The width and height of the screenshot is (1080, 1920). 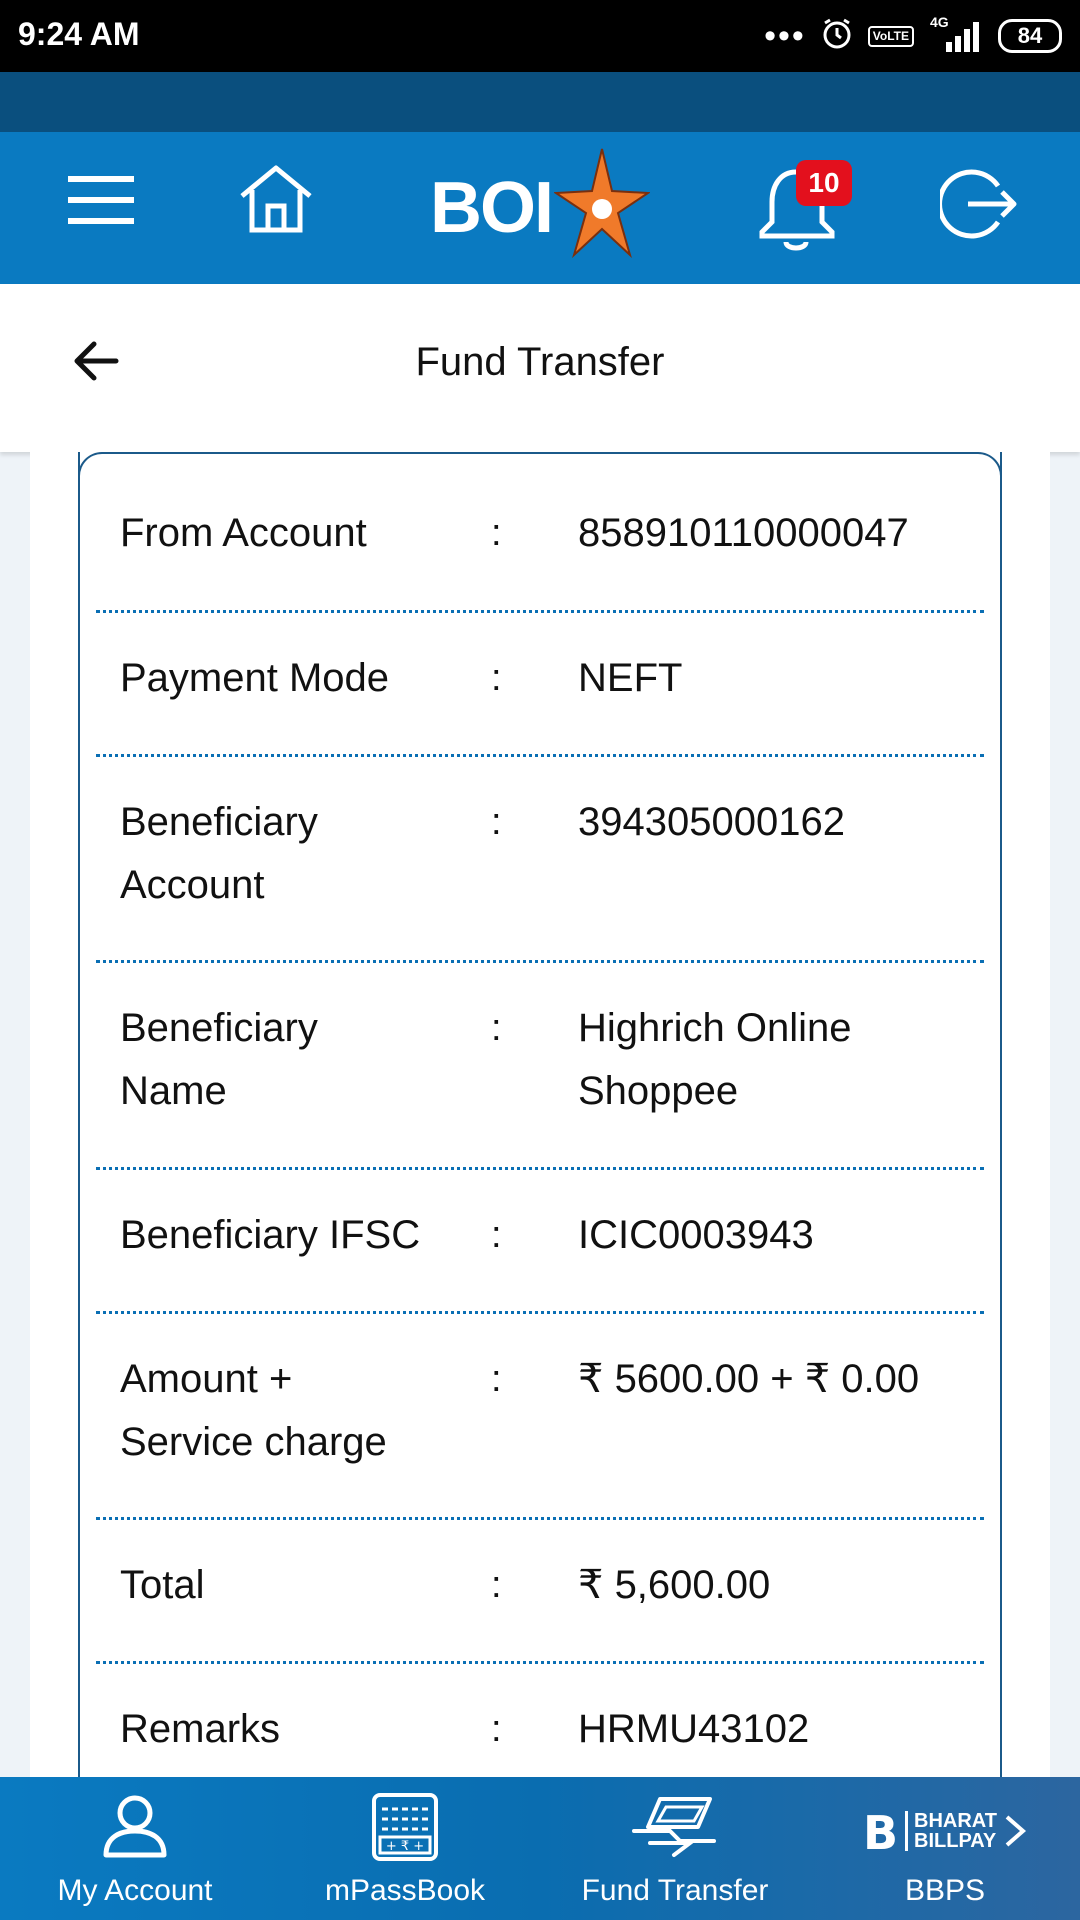 I want to click on detail-label: Beneficiary IFSC, so click(x=270, y=1235).